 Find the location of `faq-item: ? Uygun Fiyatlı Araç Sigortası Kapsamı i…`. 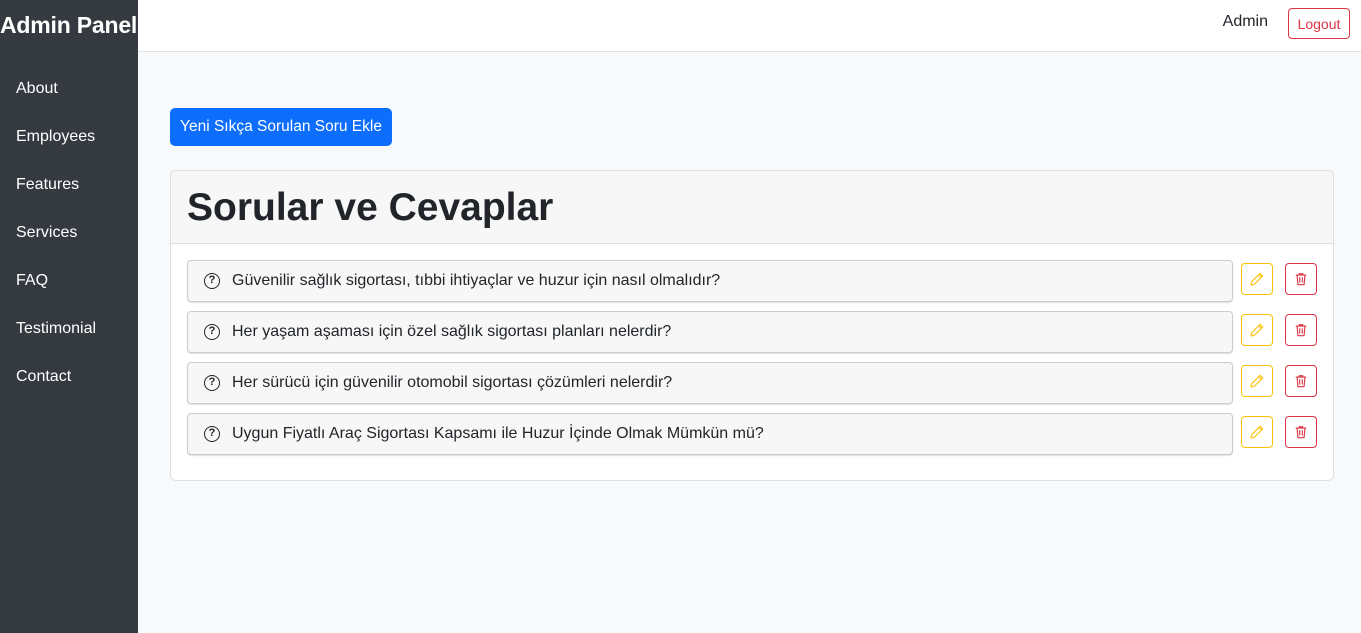

faq-item: ? Uygun Fiyatlı Araç Sigortası Kapsamı i… is located at coordinates (710, 434).